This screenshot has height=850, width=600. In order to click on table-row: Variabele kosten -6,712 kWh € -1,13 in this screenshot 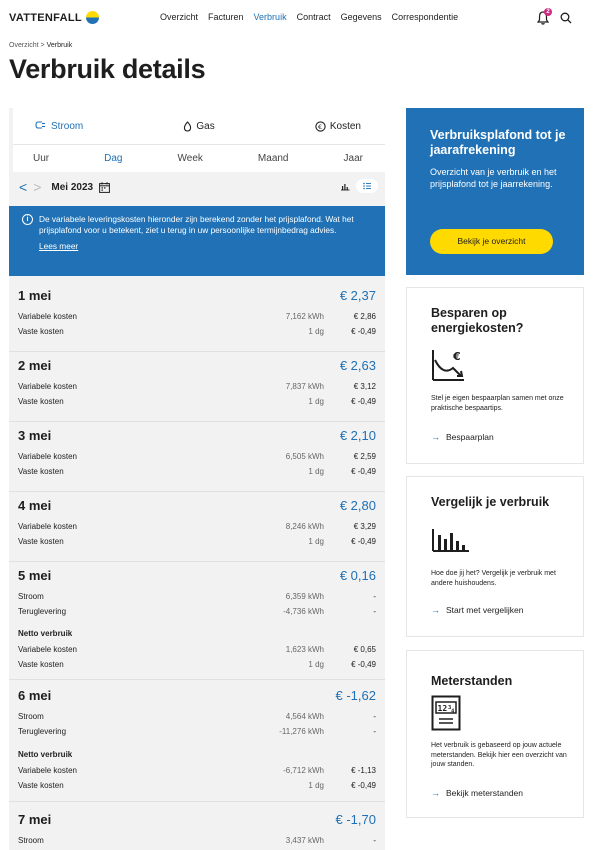, I will do `click(197, 770)`.